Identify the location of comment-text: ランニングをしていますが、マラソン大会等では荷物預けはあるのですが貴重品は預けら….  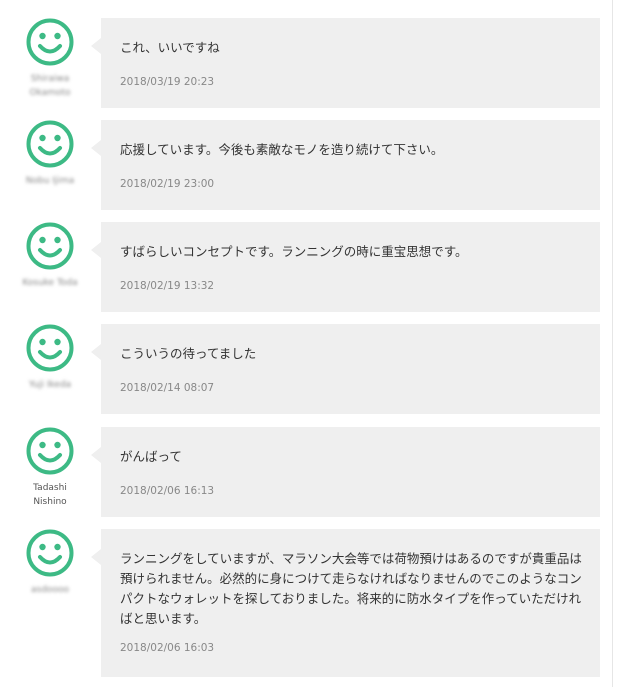
(351, 588).